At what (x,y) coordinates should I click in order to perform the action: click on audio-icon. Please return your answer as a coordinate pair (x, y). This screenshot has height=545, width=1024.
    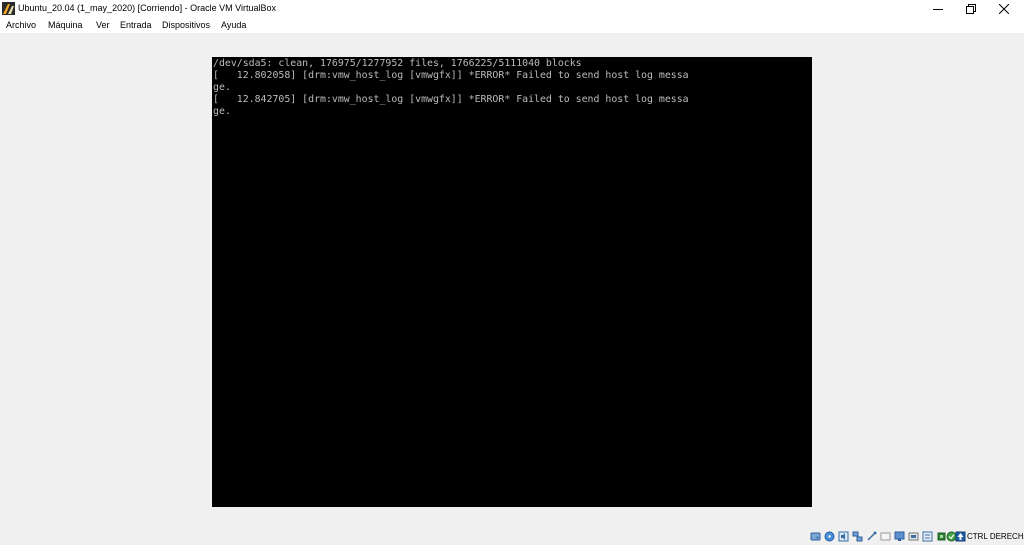
    Looking at the image, I should click on (843, 536).